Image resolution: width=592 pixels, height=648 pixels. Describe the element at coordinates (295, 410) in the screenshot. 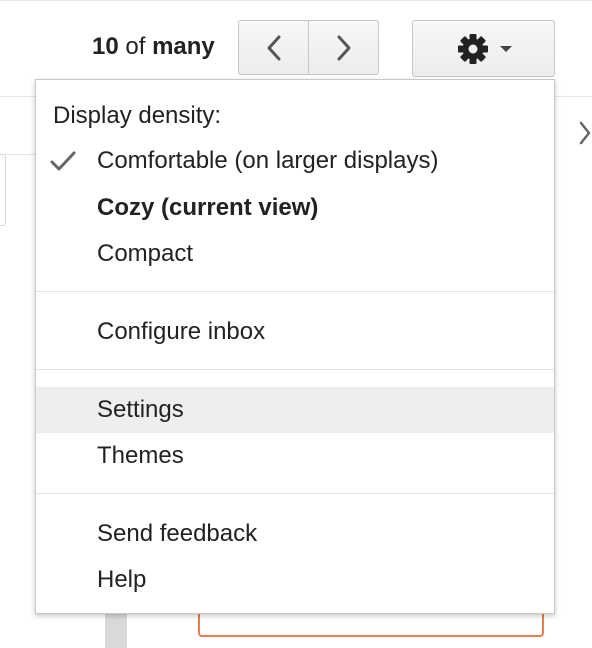

I see `menu-item-settings: Settings` at that location.